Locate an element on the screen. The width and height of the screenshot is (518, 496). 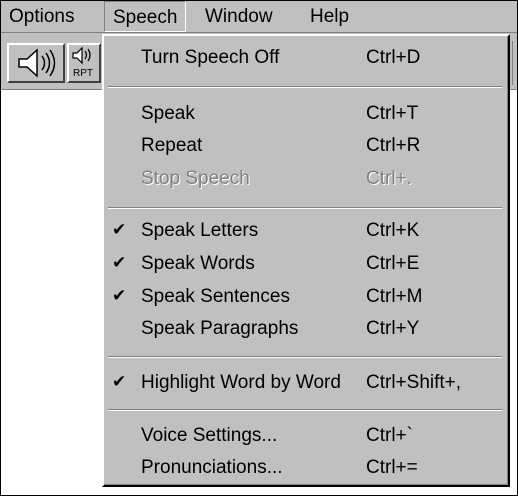
menu-item-label: Highlight Word by Word is located at coordinates (241, 382).